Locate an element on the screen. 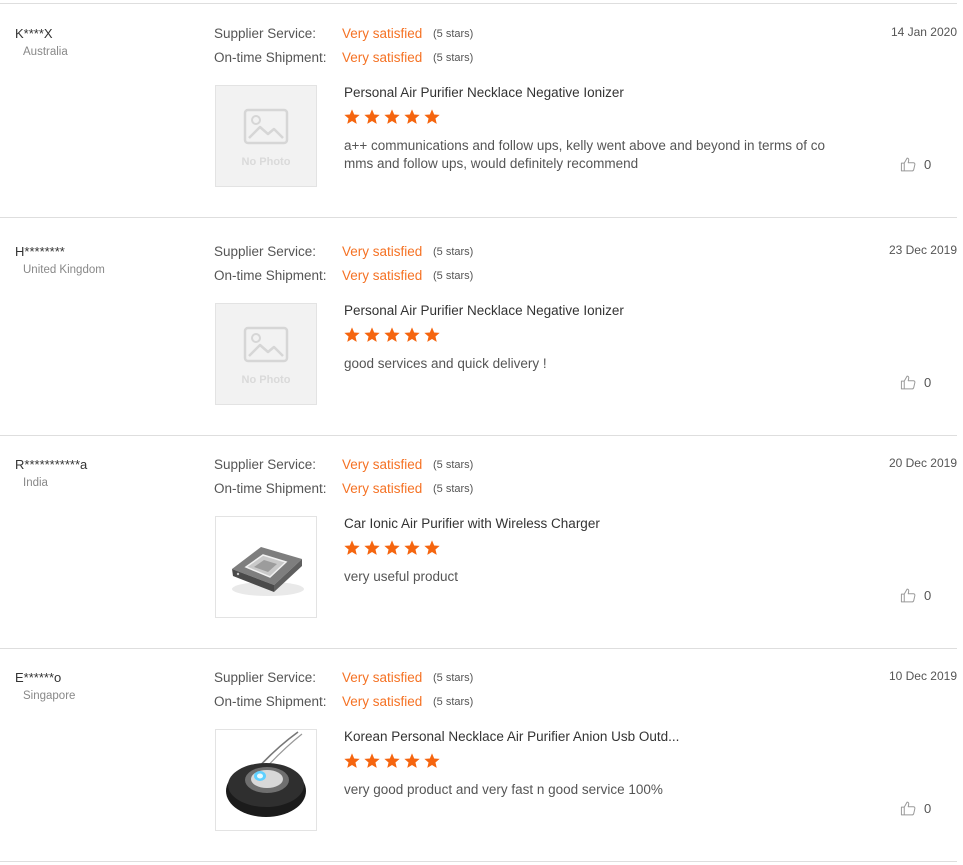  buyer-name: H******** is located at coordinates (40, 251).